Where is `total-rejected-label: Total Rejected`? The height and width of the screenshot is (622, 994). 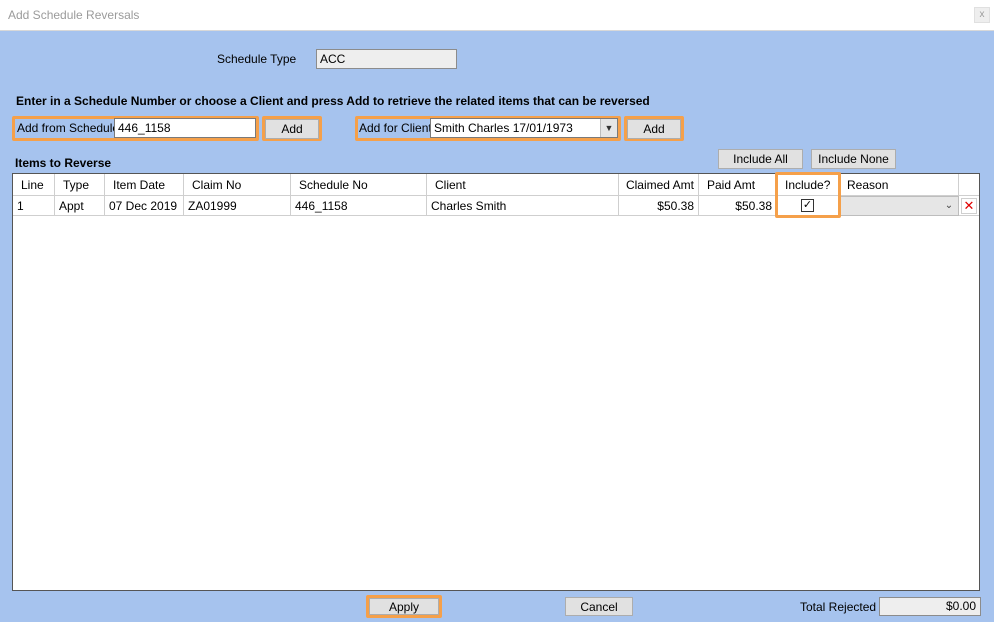 total-rejected-label: Total Rejected is located at coordinates (838, 607).